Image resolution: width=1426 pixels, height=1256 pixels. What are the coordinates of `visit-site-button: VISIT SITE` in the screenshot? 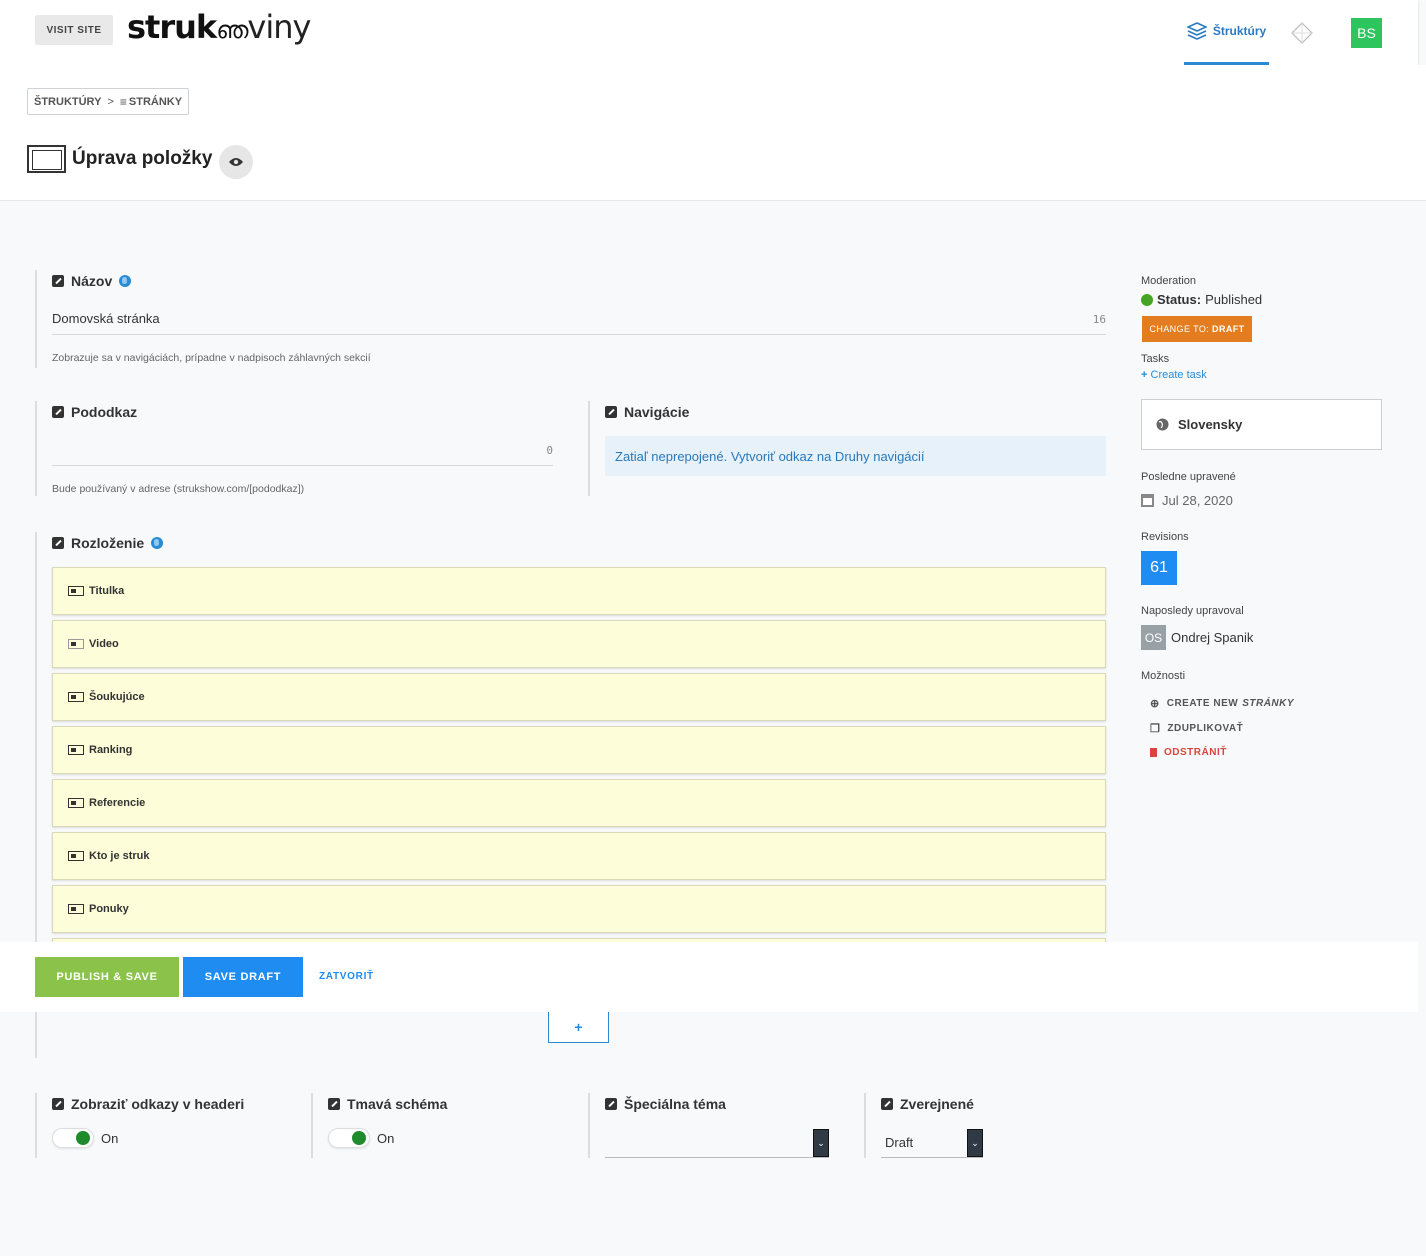 It's located at (74, 30).